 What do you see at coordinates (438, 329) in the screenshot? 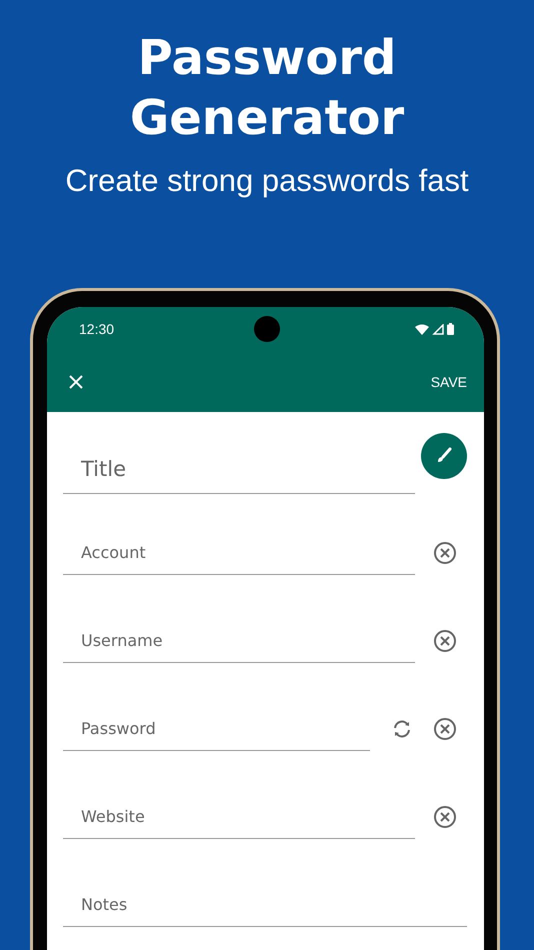
I see `signal-icon` at bounding box center [438, 329].